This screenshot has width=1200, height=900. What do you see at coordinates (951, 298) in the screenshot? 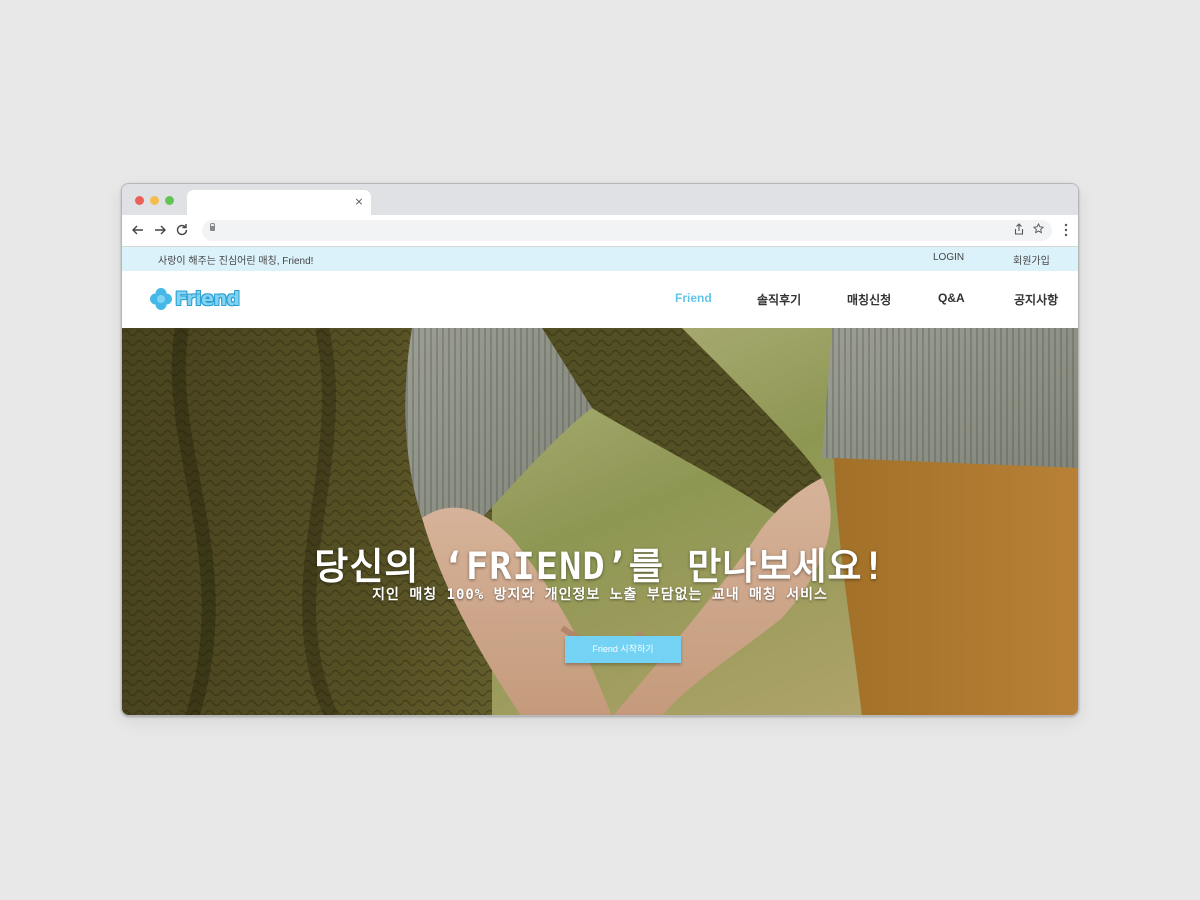
I see `nav-qna: Q&A` at bounding box center [951, 298].